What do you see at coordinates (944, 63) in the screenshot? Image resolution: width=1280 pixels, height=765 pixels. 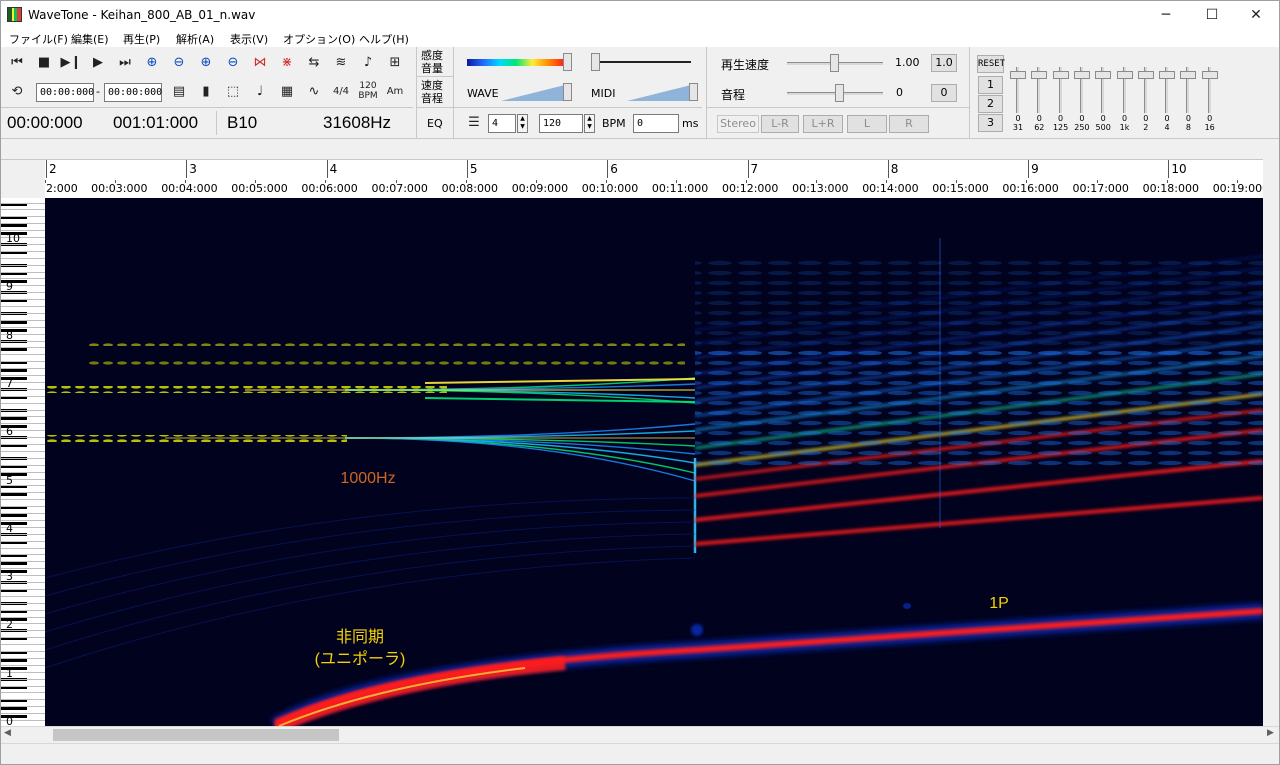 I see `playback-speed-reset-button: 1.0` at bounding box center [944, 63].